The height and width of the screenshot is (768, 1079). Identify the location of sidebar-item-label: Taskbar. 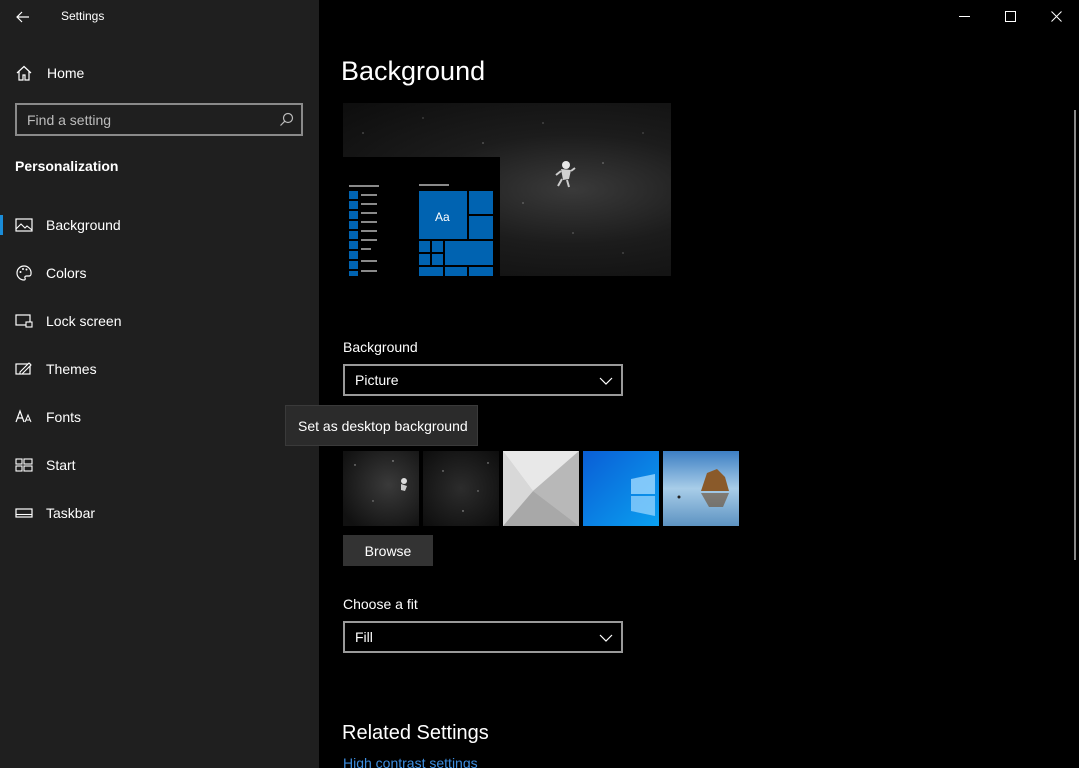
(71, 513).